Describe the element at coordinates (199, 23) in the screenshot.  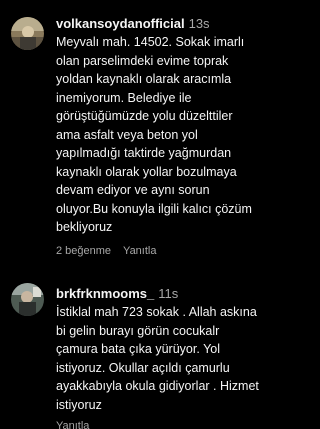
I see `comment-time: 13s` at that location.